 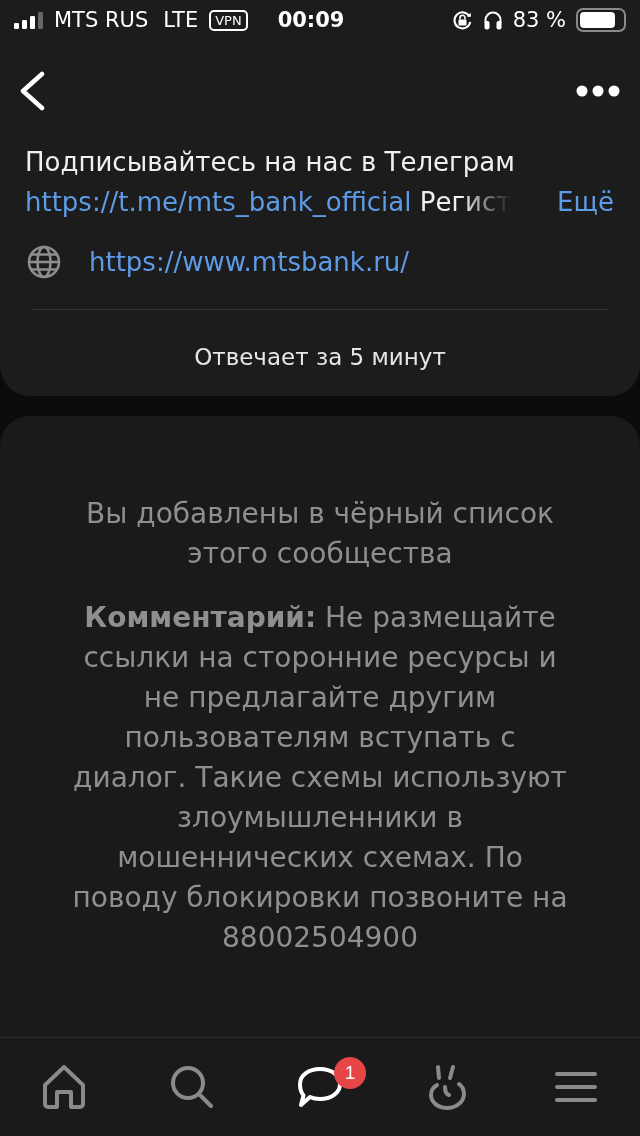 I want to click on telegram-link: https://t.me/mts_bank_official, so click(x=218, y=202).